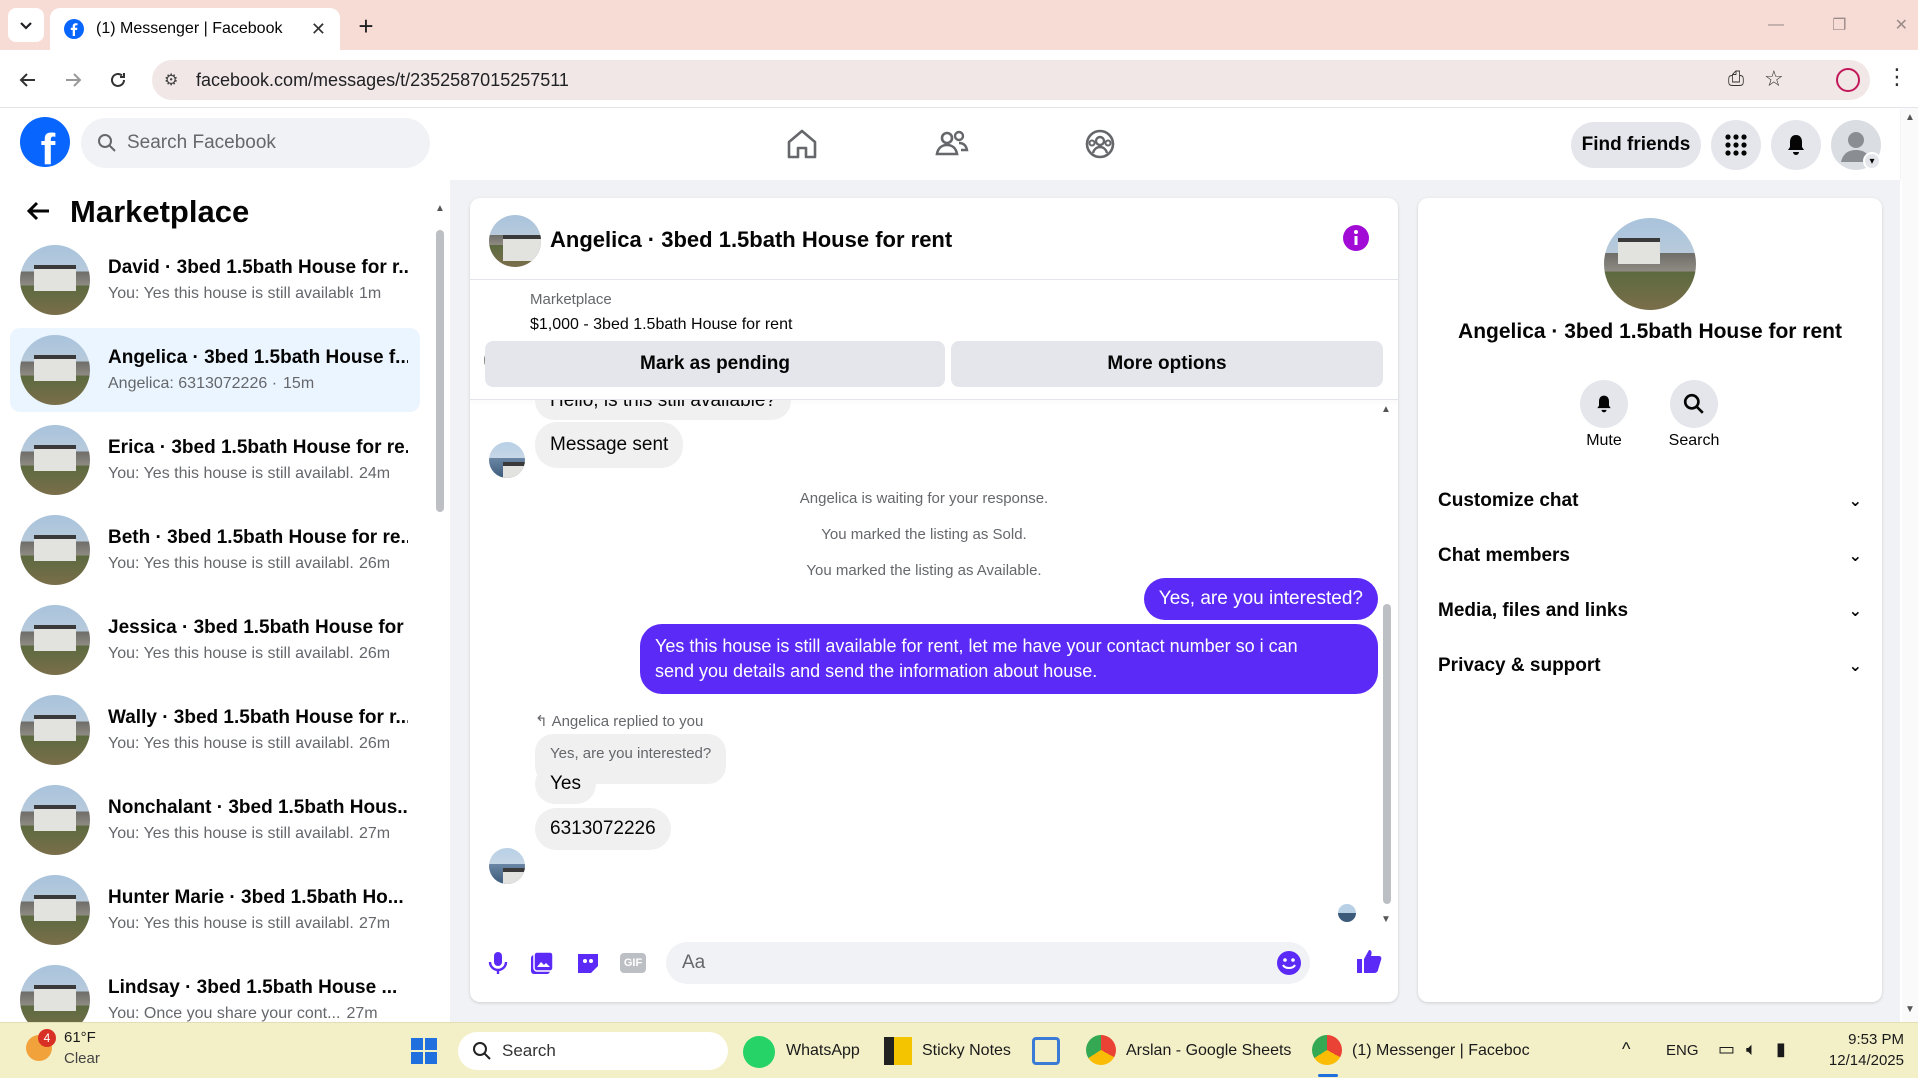 Image resolution: width=1918 pixels, height=1078 pixels. Describe the element at coordinates (1736, 79) in the screenshot. I see `install-app-icon: ⎙` at that location.